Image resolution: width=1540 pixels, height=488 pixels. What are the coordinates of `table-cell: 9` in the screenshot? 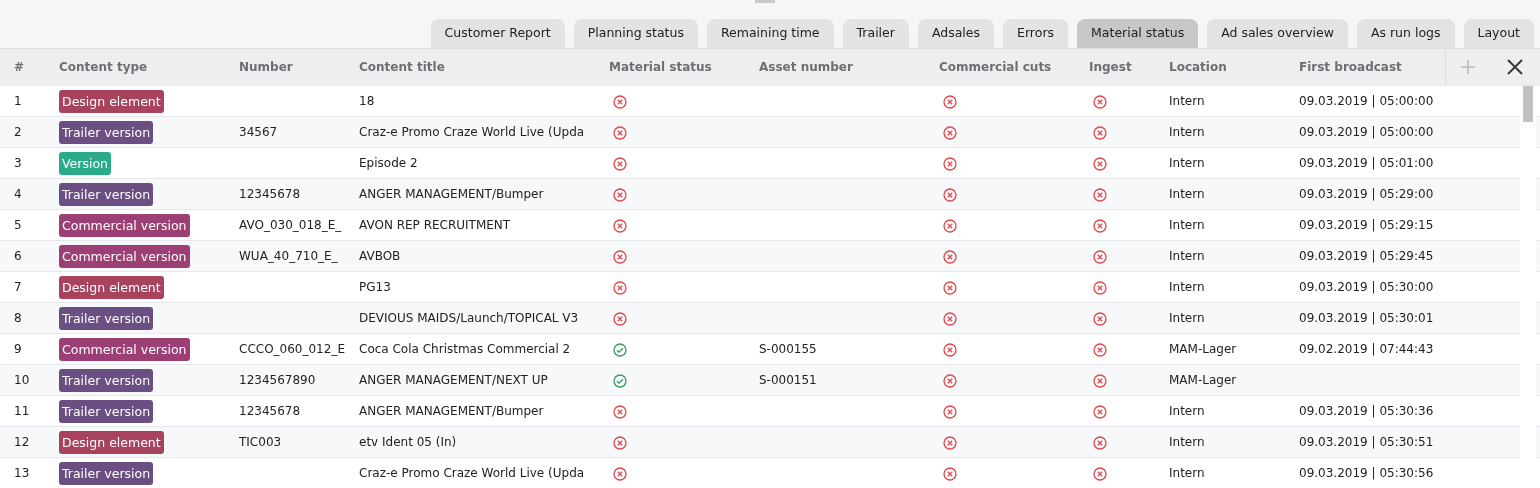 It's located at (18, 349).